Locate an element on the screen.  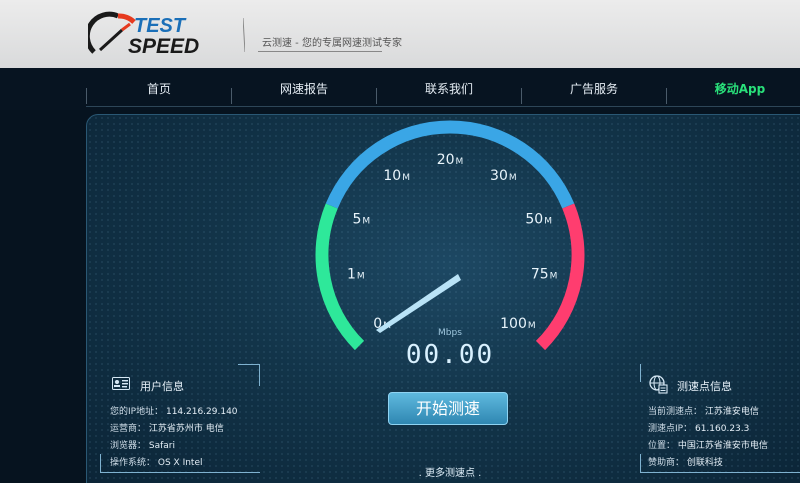
start-test-button: 开始测速 is located at coordinates (448, 408).